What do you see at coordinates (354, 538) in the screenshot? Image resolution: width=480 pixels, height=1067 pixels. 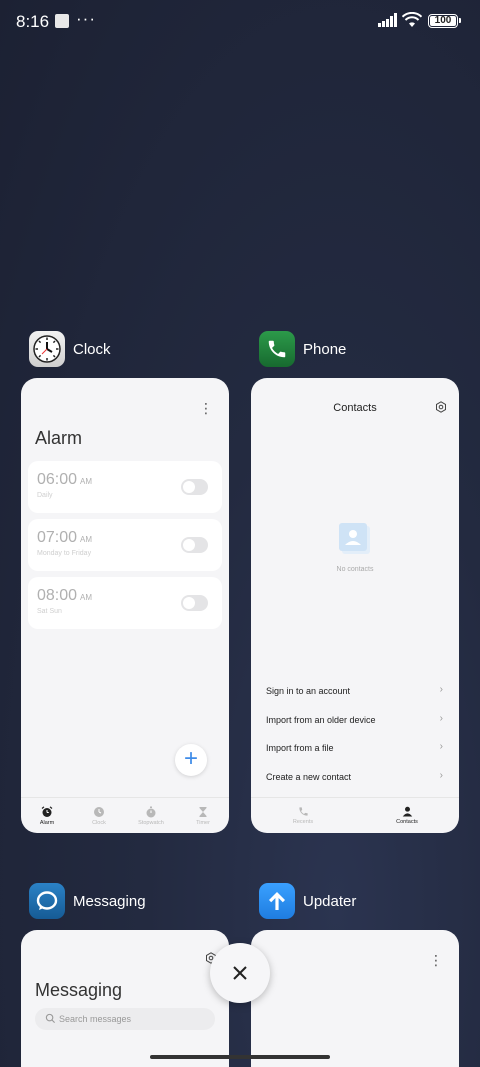 I see `empty-contacts-icon` at bounding box center [354, 538].